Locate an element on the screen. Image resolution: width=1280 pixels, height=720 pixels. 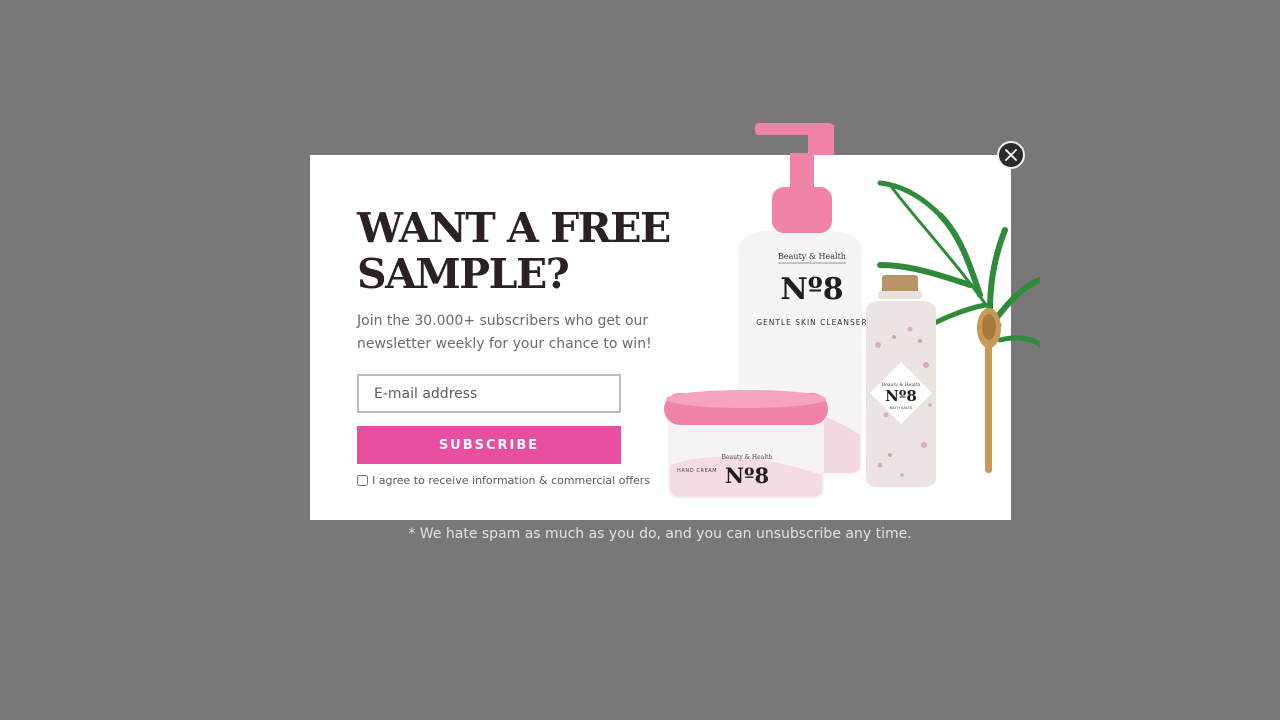
salts-label: BATH SALTS is located at coordinates (901, 407).